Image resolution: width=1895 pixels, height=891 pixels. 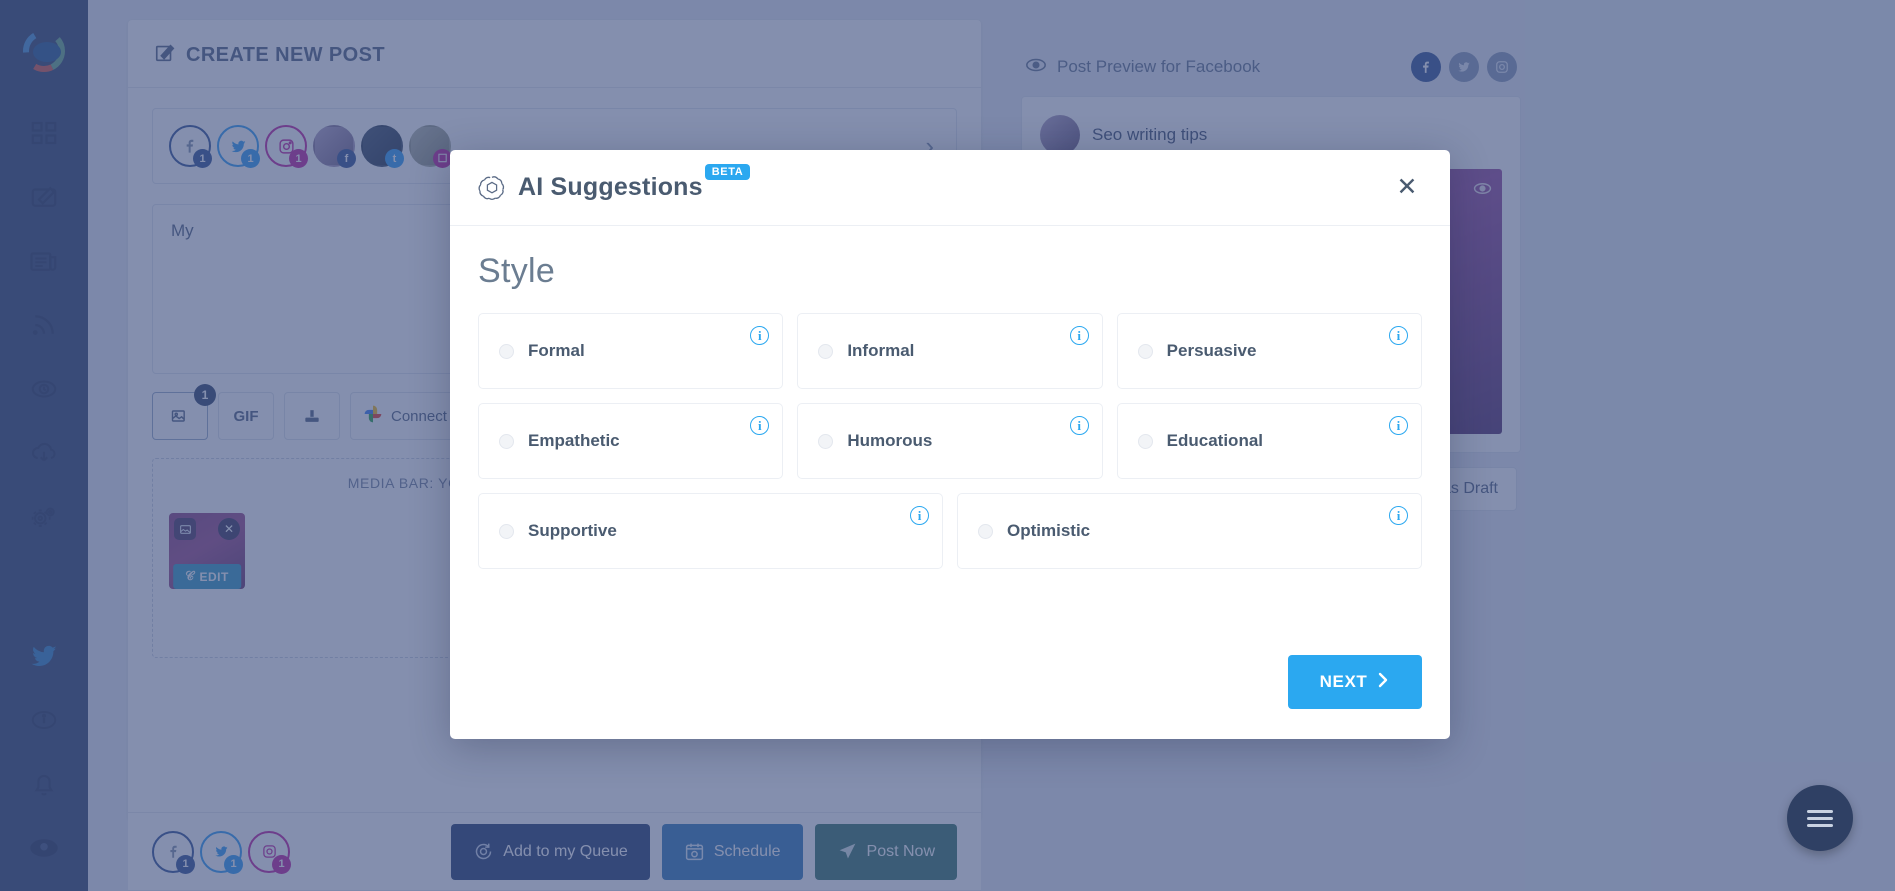 I want to click on style-option-label: Empathetic, so click(x=574, y=440).